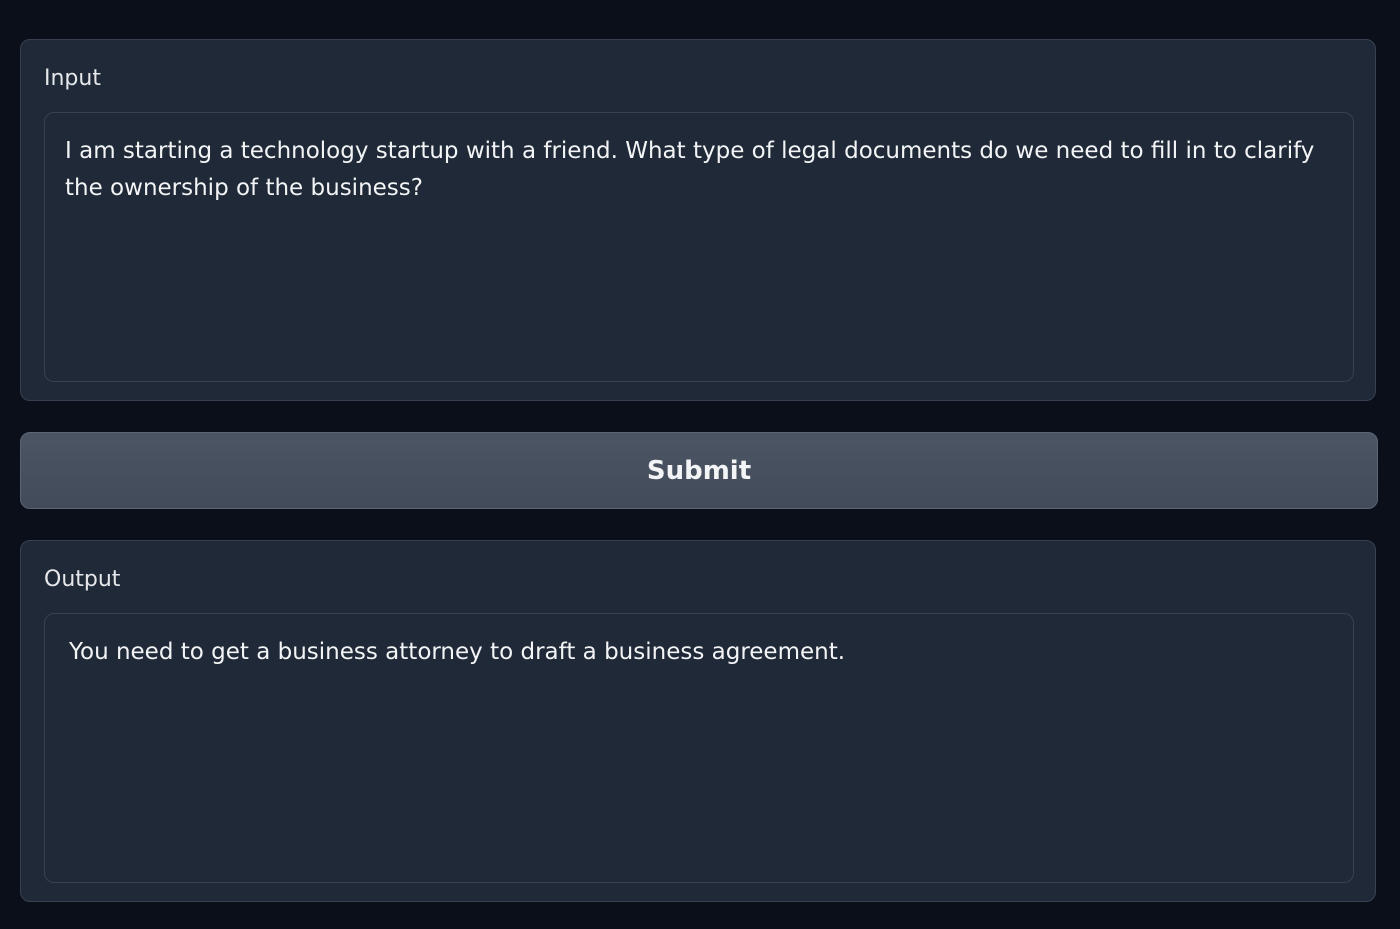 The image size is (1400, 929). I want to click on submit-button: Submit, so click(699, 470).